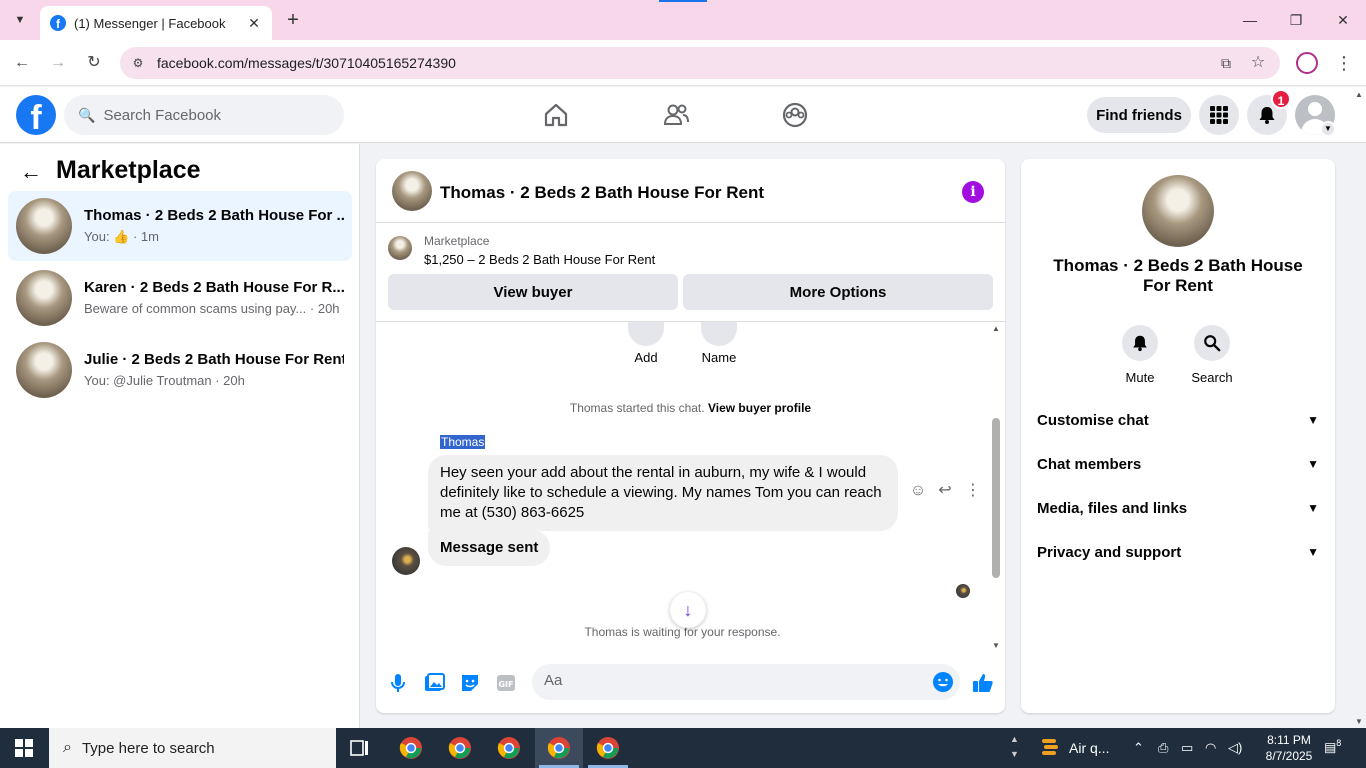  I want to click on mute-action: Mute, so click(1140, 355).